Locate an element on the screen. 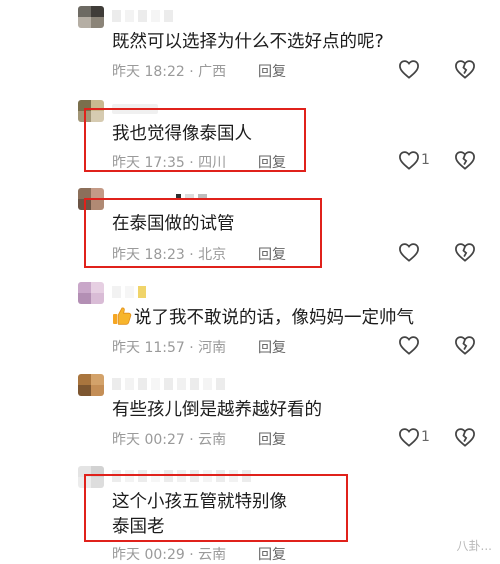 The width and height of the screenshot is (500, 564). comment-text-content: 说了我不敢说的话，像妈妈一定帅气 is located at coordinates (274, 318).